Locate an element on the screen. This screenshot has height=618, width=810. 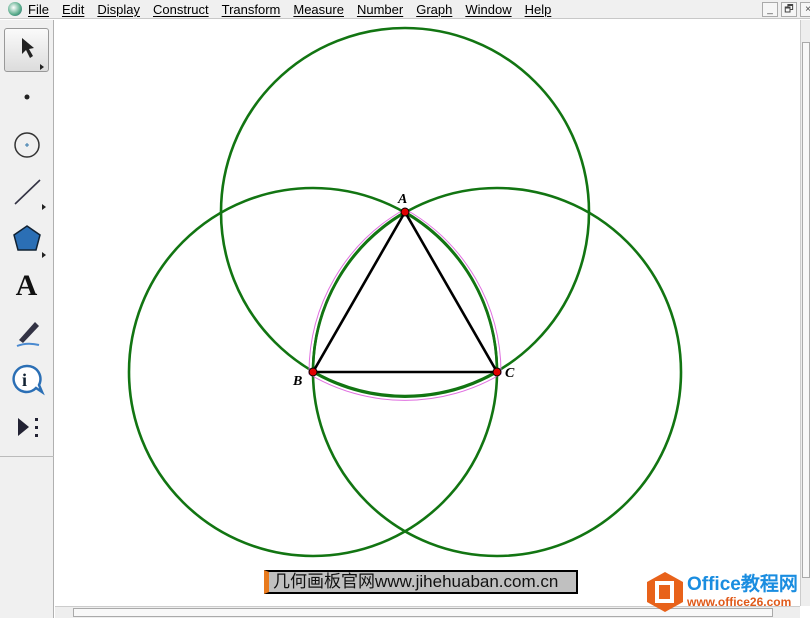
menu-edit: Edit is located at coordinates (73, 9).